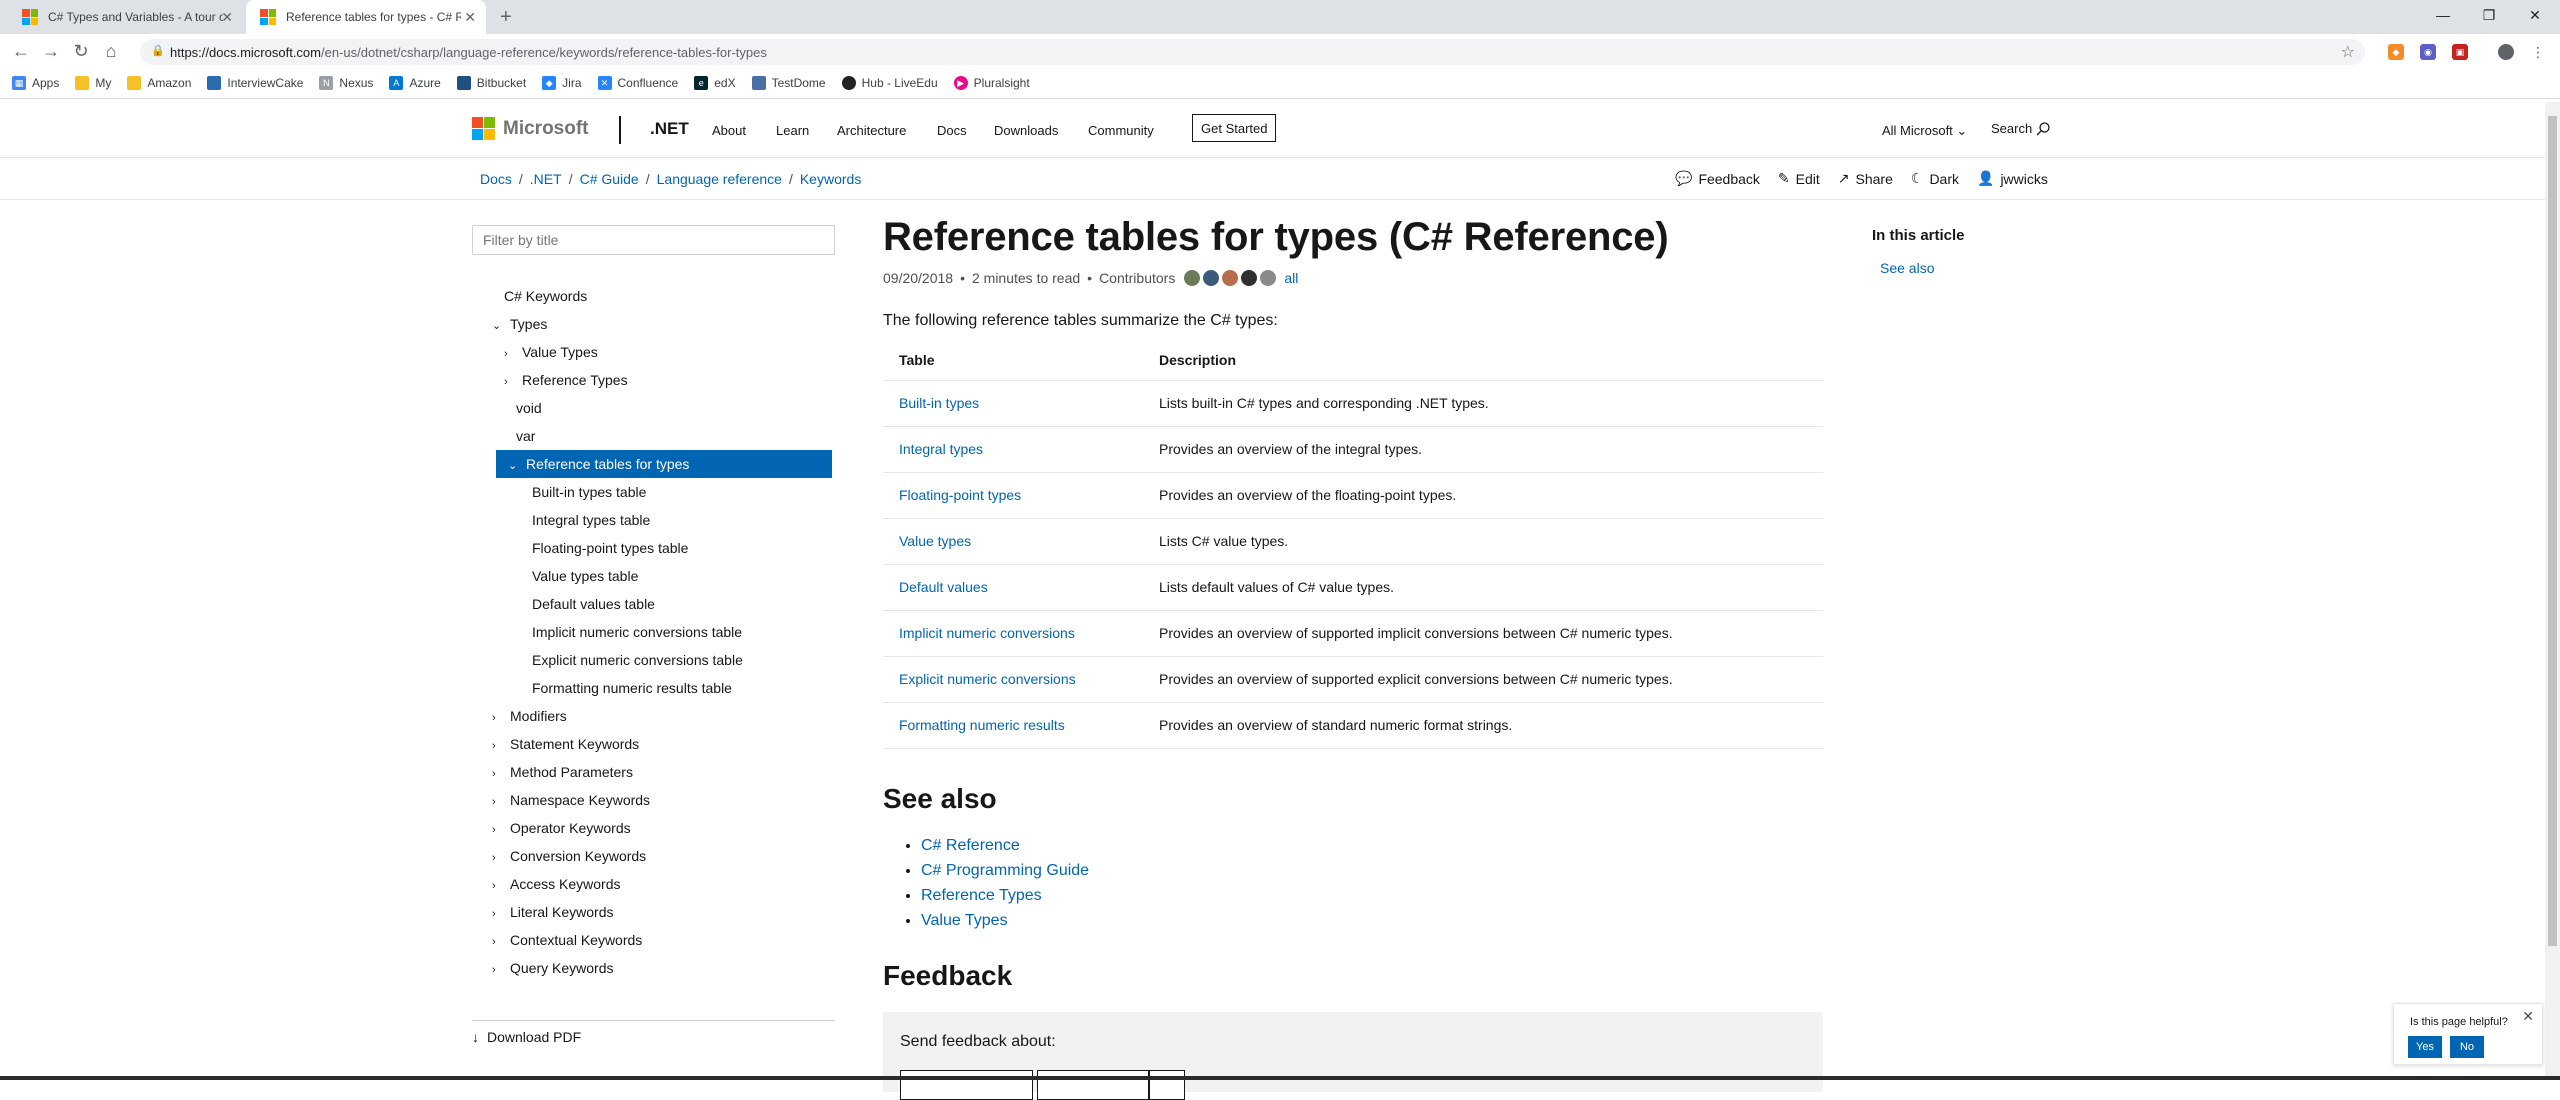 This screenshot has height=1100, width=2560. Describe the element at coordinates (529, 408) in the screenshot. I see `toc-item: void` at that location.